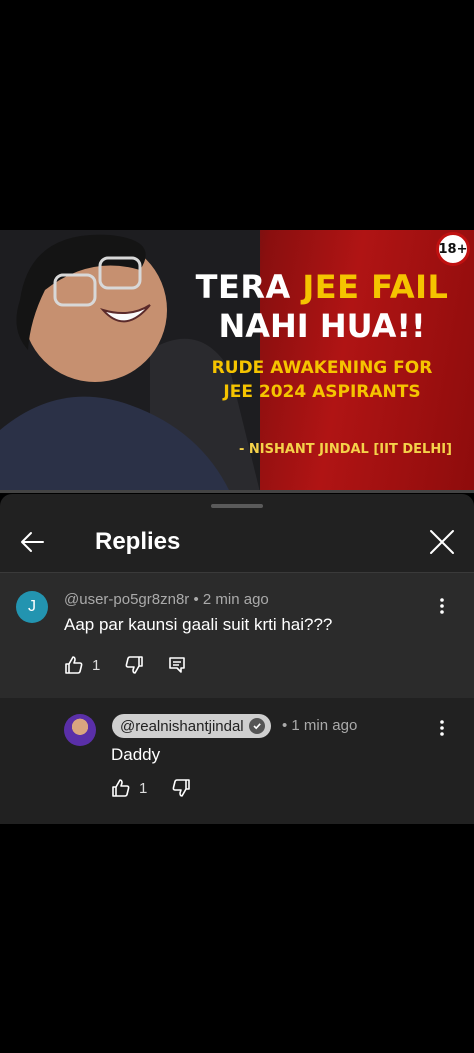  I want to click on comment-author: @user-po5gr8zn8r, so click(126, 599).